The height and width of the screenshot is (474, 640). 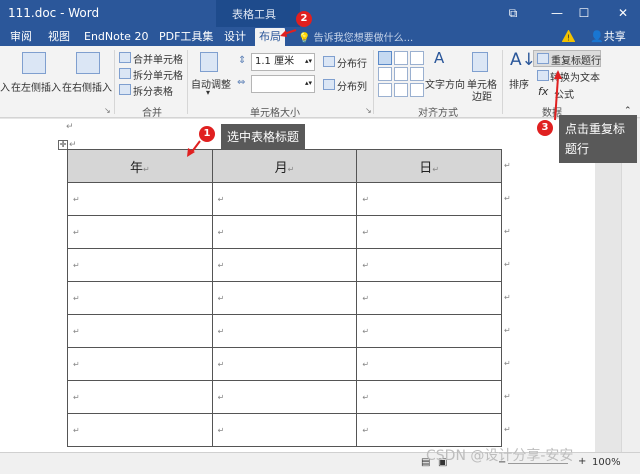 What do you see at coordinates (263, 137) in the screenshot?
I see `callout-select-header: 选中表格标题` at bounding box center [263, 137].